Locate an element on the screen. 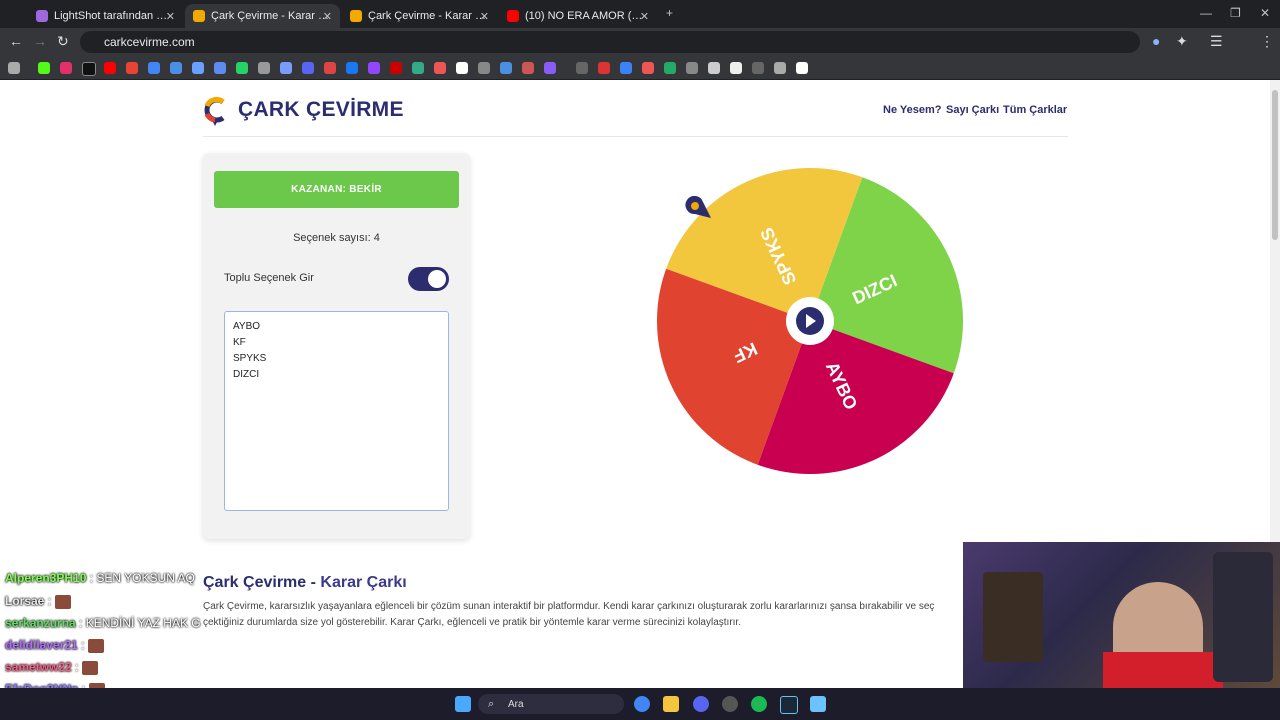 Image resolution: width=1280 pixels, height=720 pixels. chat-user: sametww22 is located at coordinates (38, 667).